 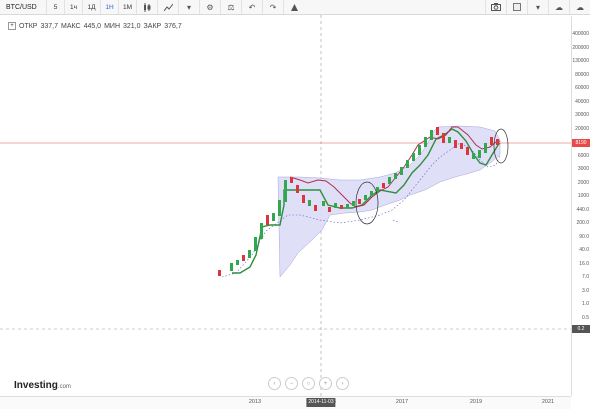 What do you see at coordinates (495, 7) in the screenshot?
I see `camera-icon` at bounding box center [495, 7].